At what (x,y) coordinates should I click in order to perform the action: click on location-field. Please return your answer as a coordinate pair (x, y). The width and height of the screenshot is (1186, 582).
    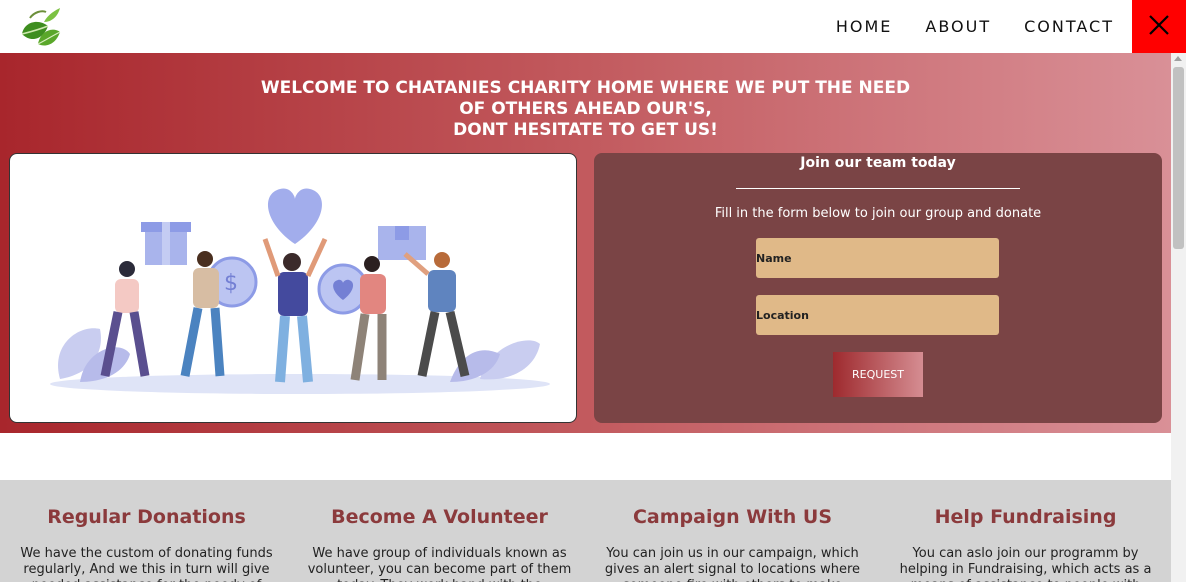
    Looking at the image, I should click on (877, 315).